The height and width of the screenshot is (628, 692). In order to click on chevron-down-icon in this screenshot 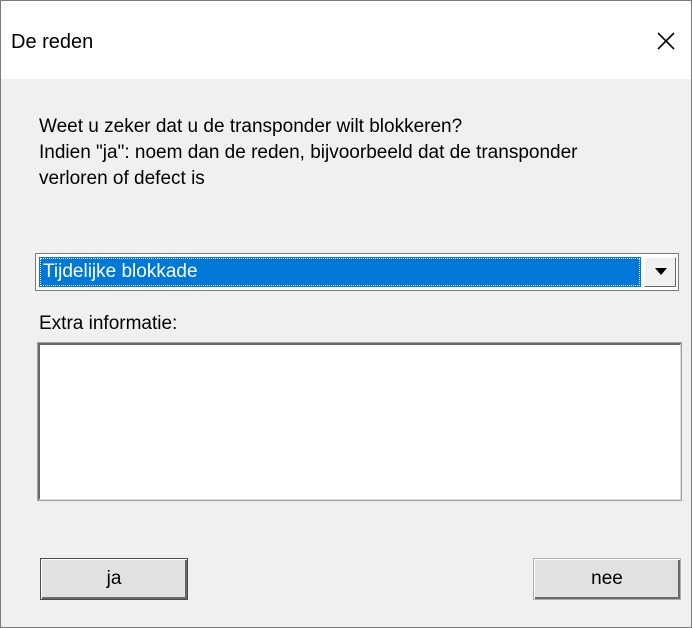, I will do `click(661, 271)`.